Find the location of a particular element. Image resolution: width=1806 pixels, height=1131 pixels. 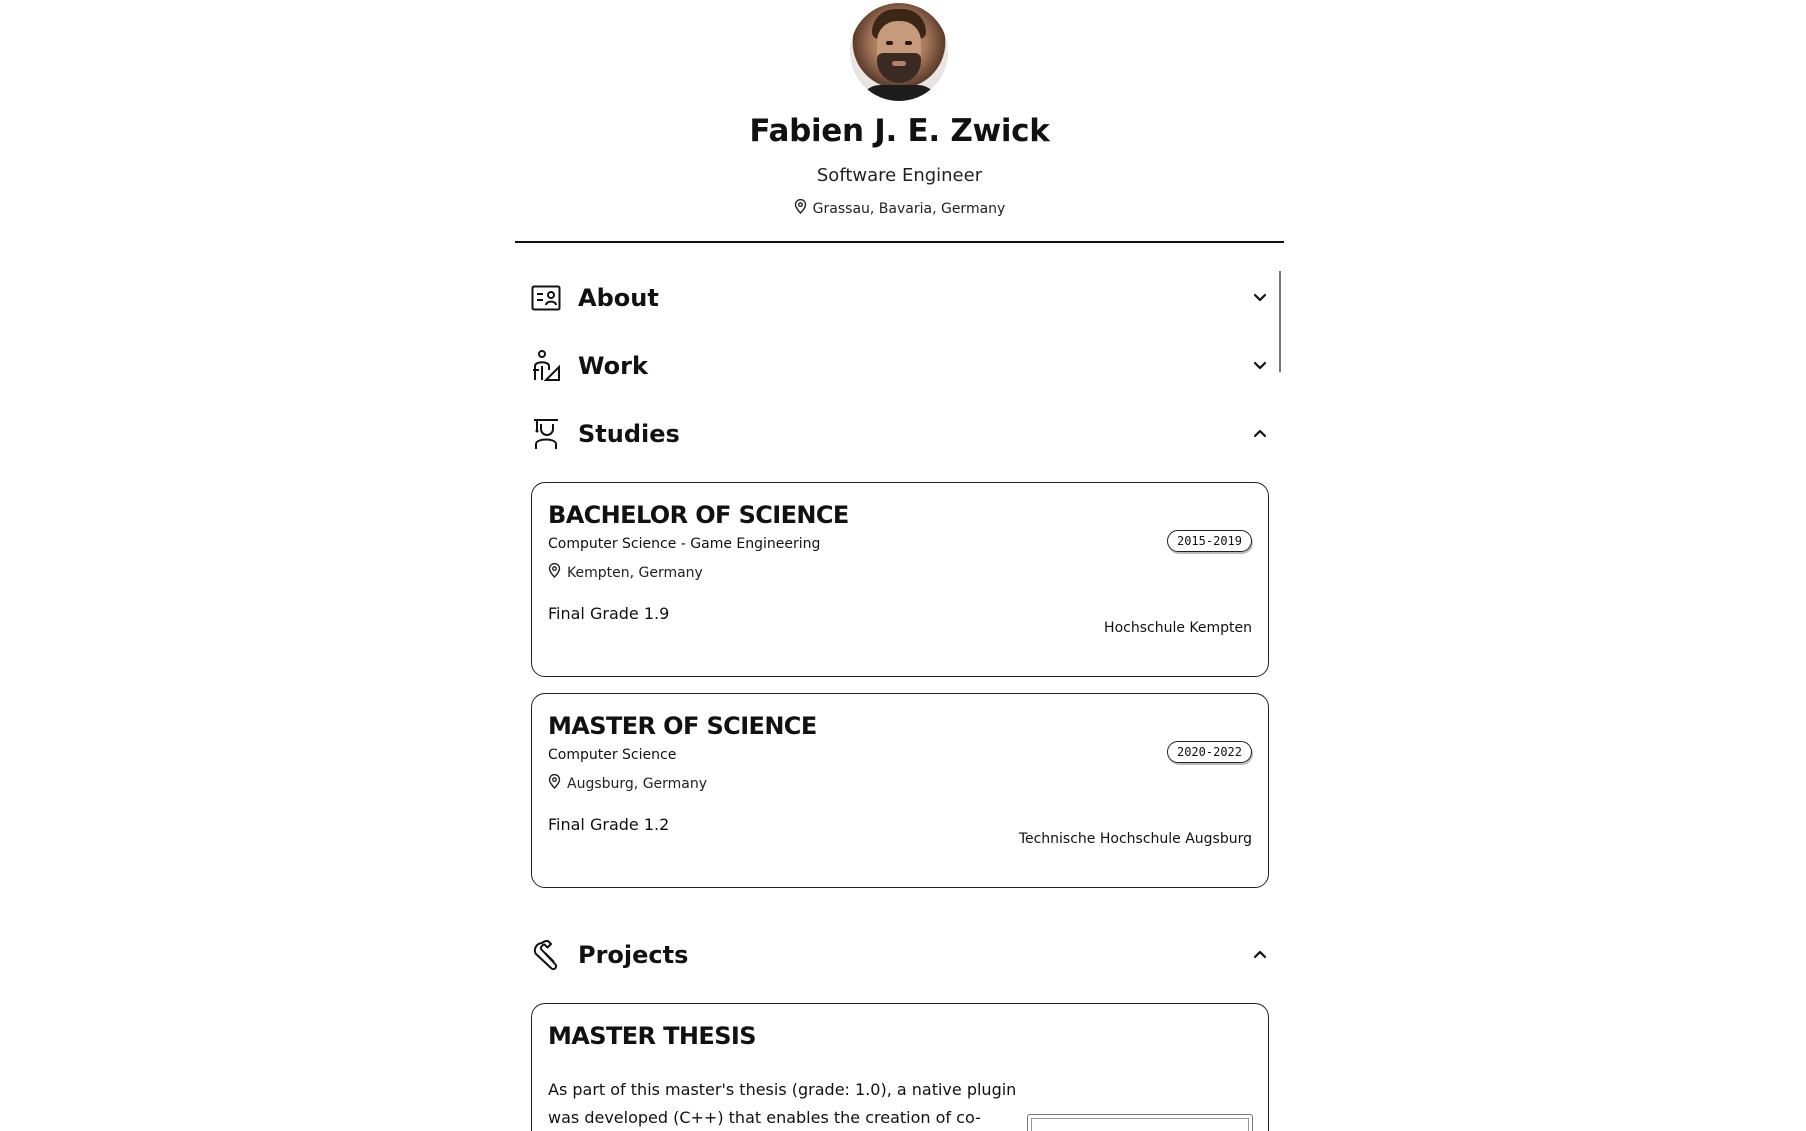

section-about-title: About is located at coordinates (618, 298).